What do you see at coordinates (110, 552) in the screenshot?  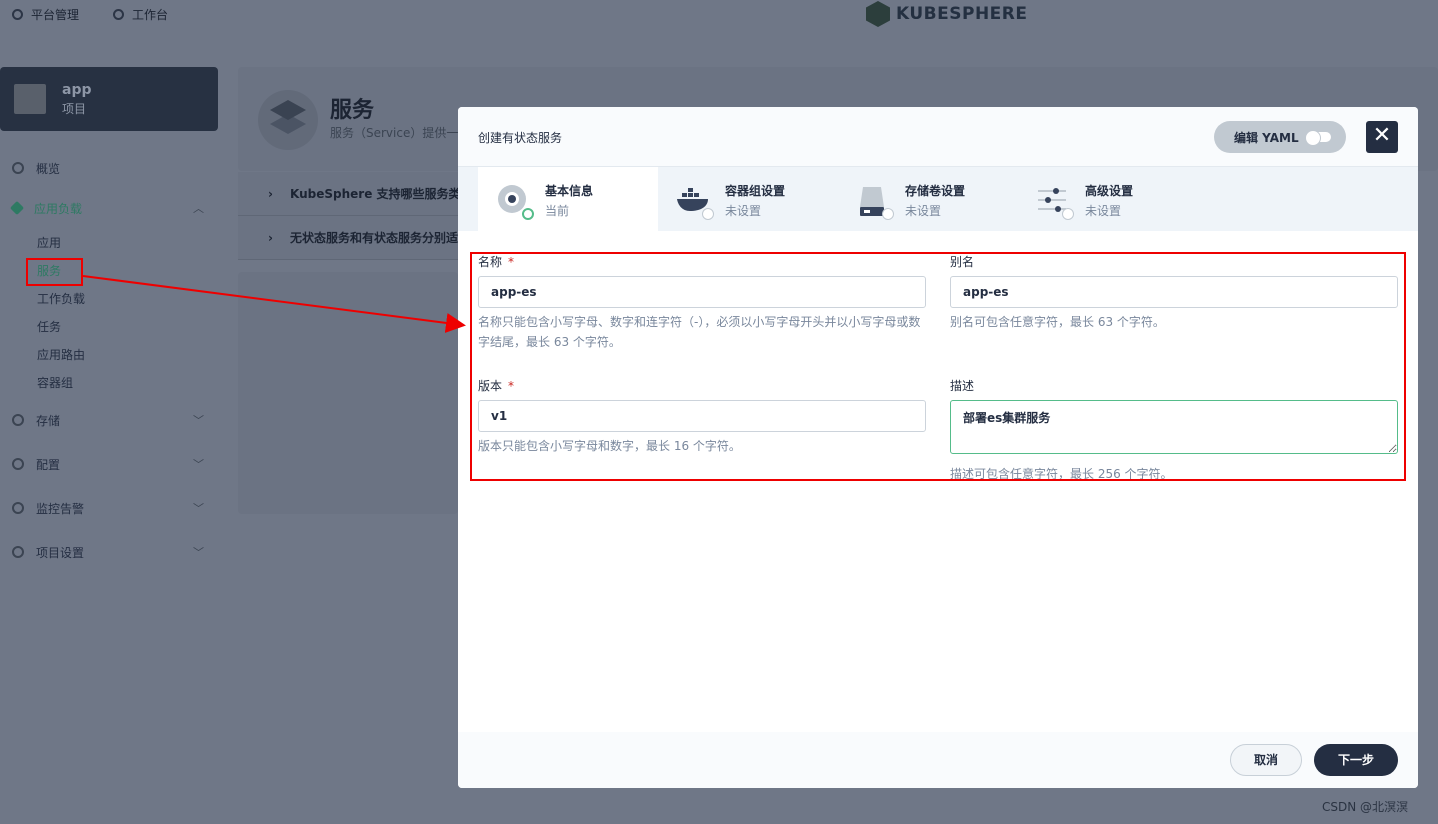 I see `sidebar-item-project-settings: 项目设置 ﹀` at bounding box center [110, 552].